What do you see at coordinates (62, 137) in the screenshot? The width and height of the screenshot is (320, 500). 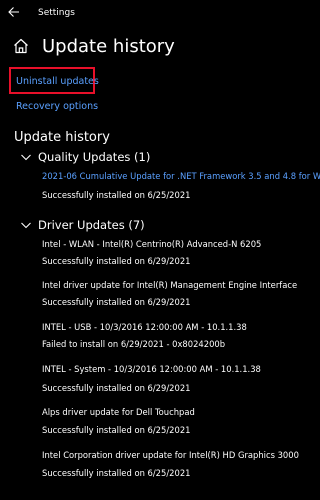 I see `section-heading: Update history` at bounding box center [62, 137].